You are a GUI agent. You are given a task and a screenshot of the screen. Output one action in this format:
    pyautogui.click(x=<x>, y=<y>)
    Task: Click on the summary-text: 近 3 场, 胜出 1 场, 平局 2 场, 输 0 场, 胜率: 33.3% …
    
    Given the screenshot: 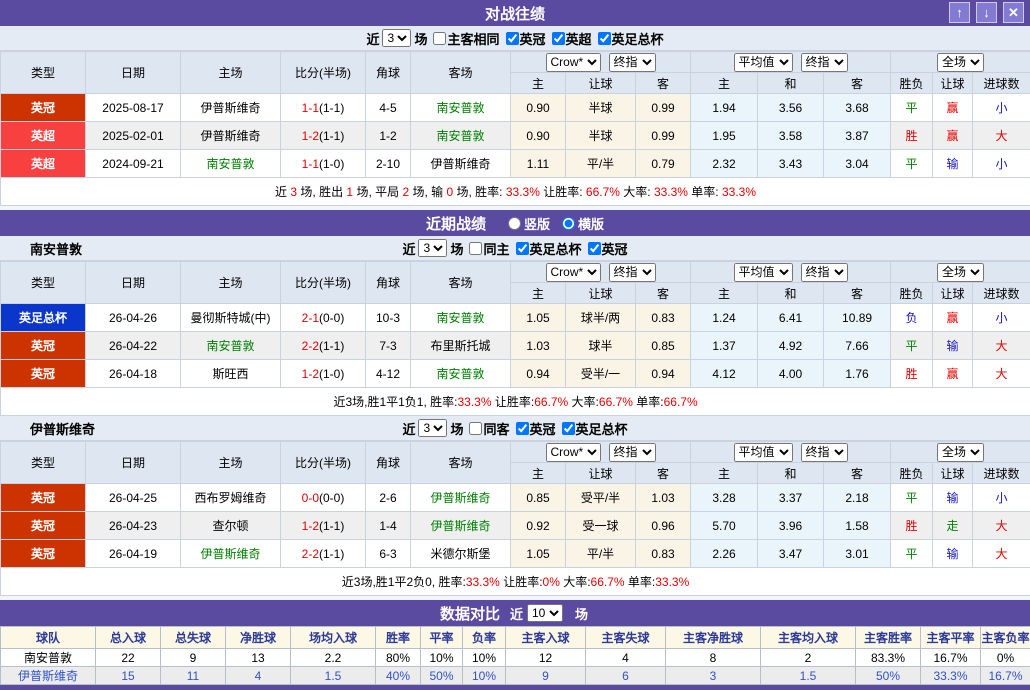 What is the action you would take?
    pyautogui.click(x=515, y=192)
    